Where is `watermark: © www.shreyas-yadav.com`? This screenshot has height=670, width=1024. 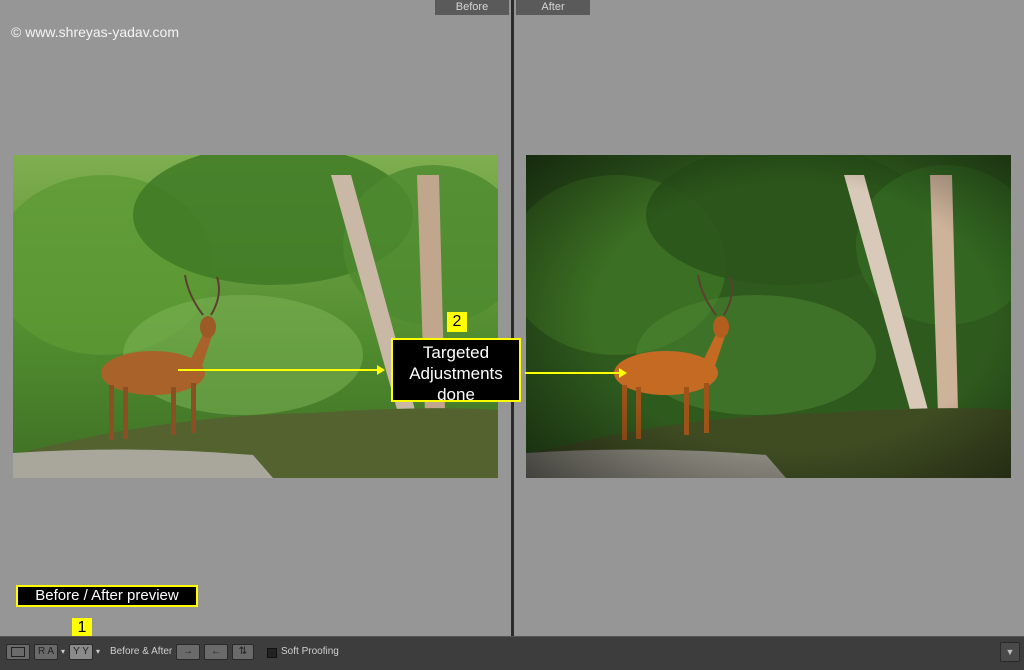
watermark: © www.shreyas-yadav.com is located at coordinates (95, 32).